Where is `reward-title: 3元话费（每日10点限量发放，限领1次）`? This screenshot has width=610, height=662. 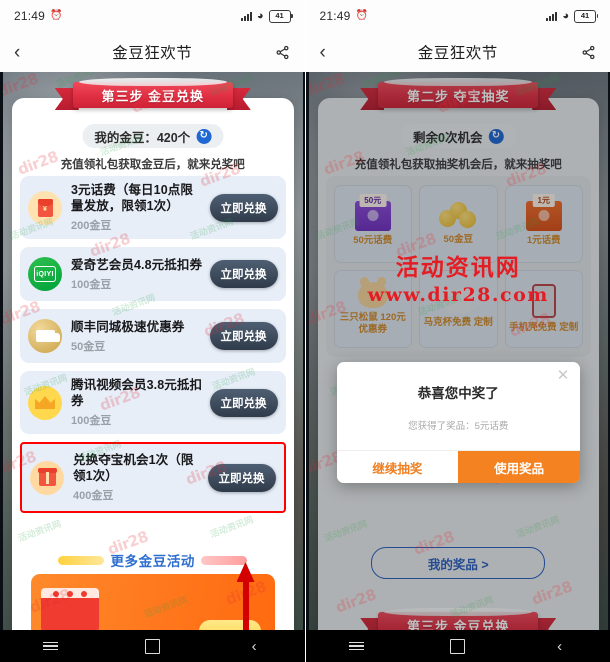
reward-title: 3元话费（每日10点限量发放，限领1次） is located at coordinates (132, 198).